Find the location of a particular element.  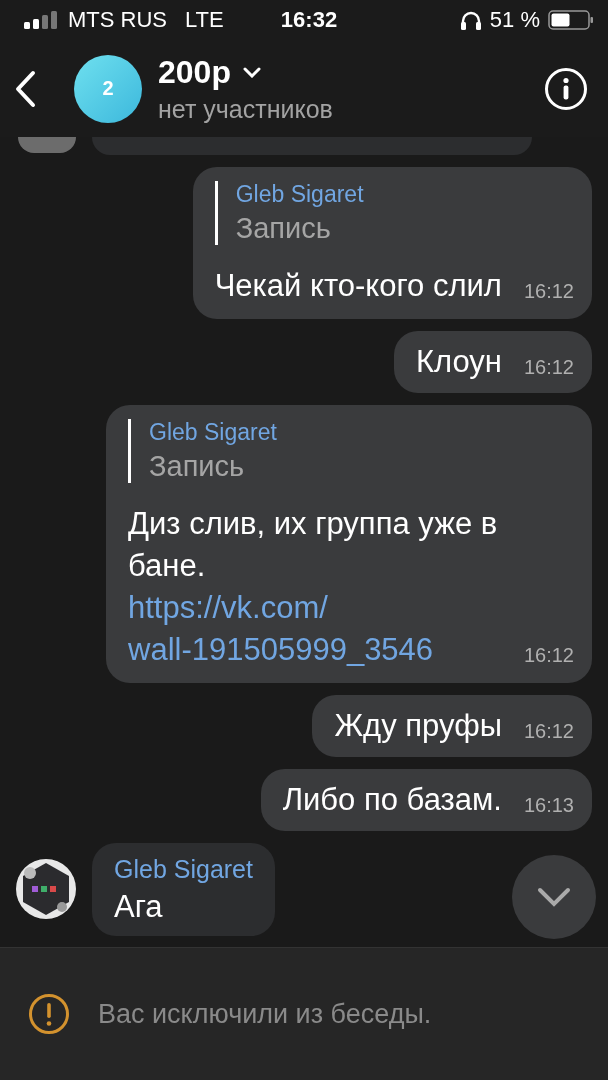

author-name: Gleb Sigaret is located at coordinates (183, 869).